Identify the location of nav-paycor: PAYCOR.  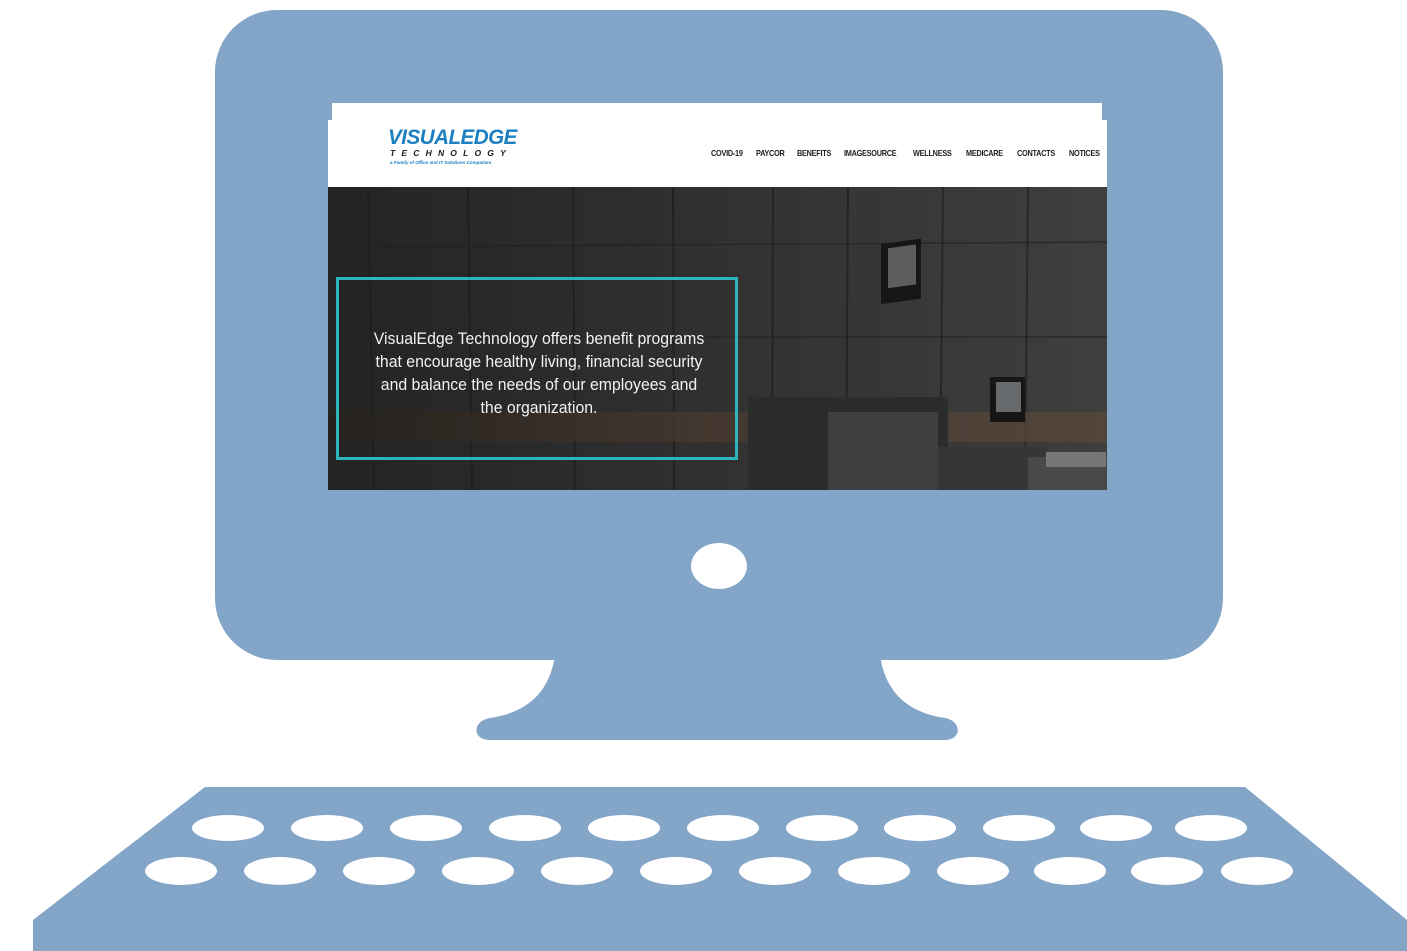
(770, 153).